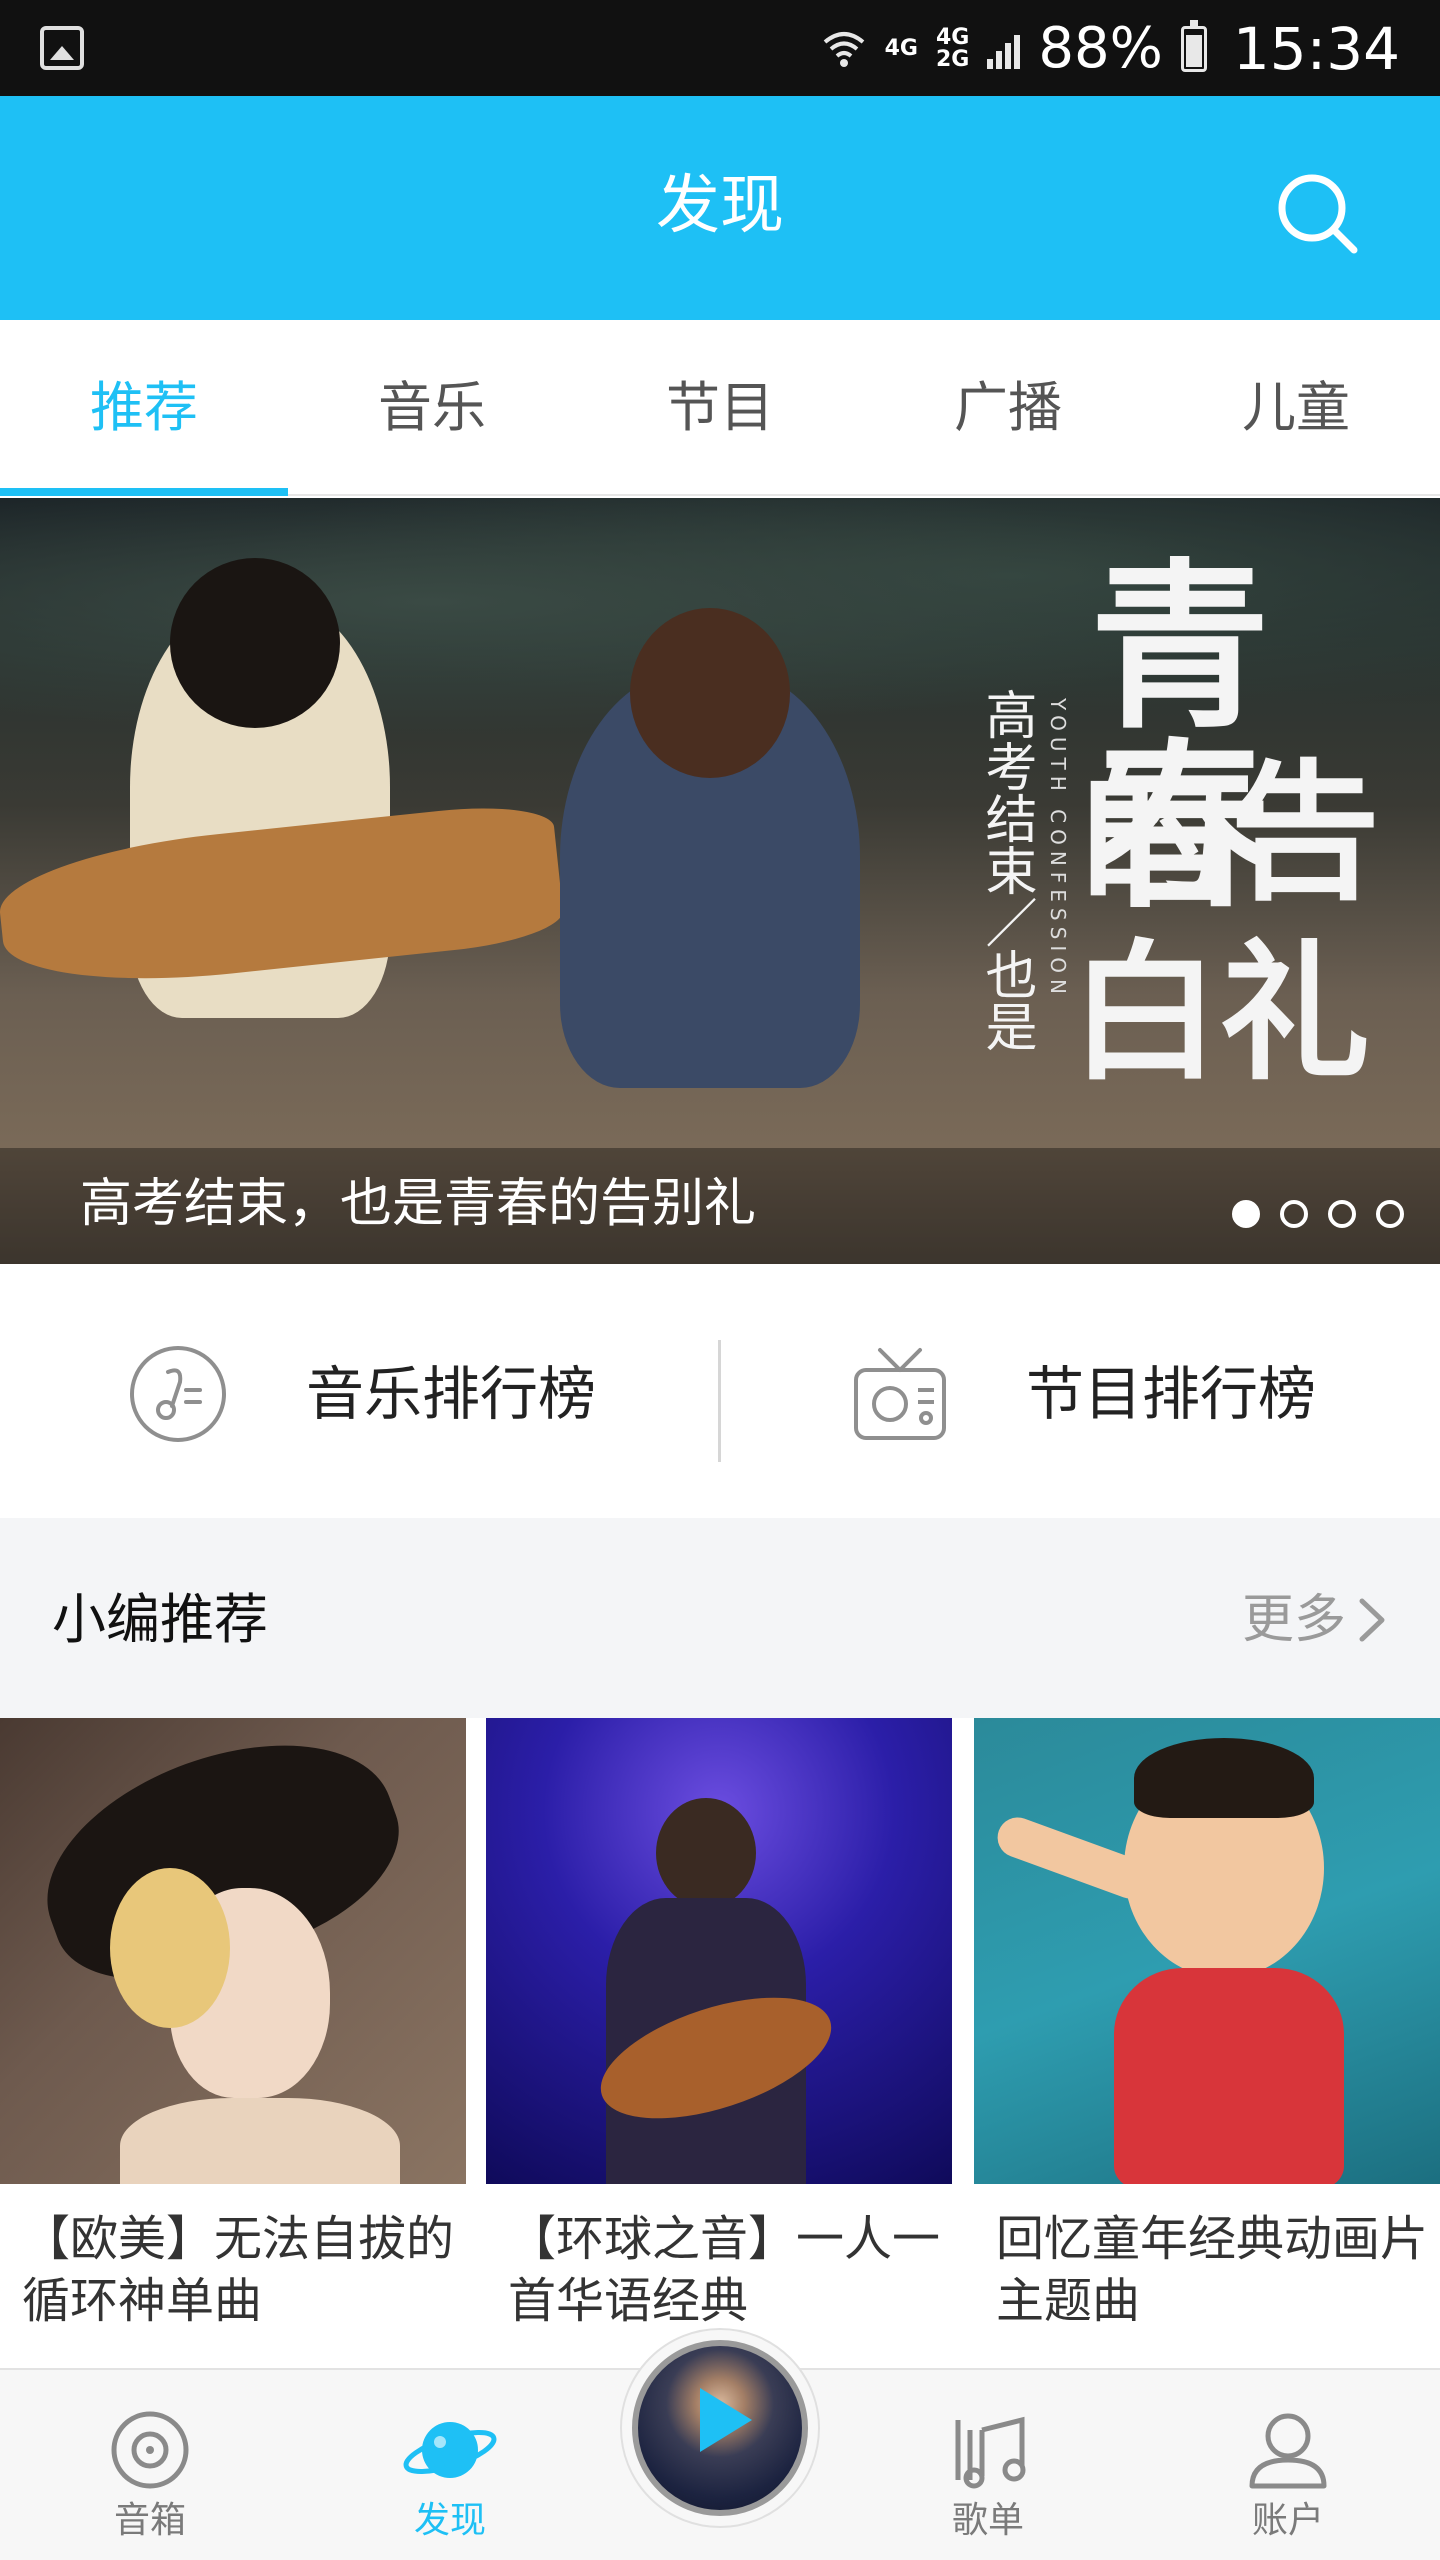 This screenshot has height=2560, width=1440. I want to click on tab-recommend: 推荐, so click(144, 408).